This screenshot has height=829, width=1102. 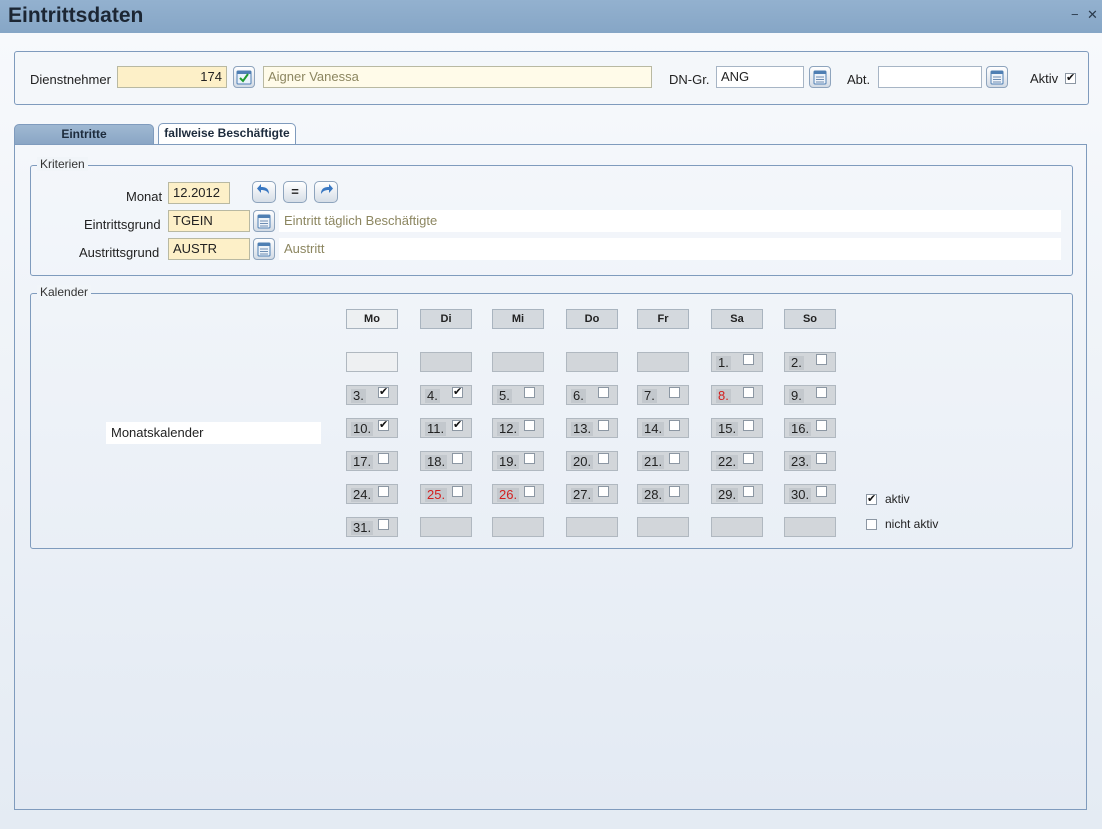 I want to click on calendar-day-cell: 20., so click(x=592, y=461).